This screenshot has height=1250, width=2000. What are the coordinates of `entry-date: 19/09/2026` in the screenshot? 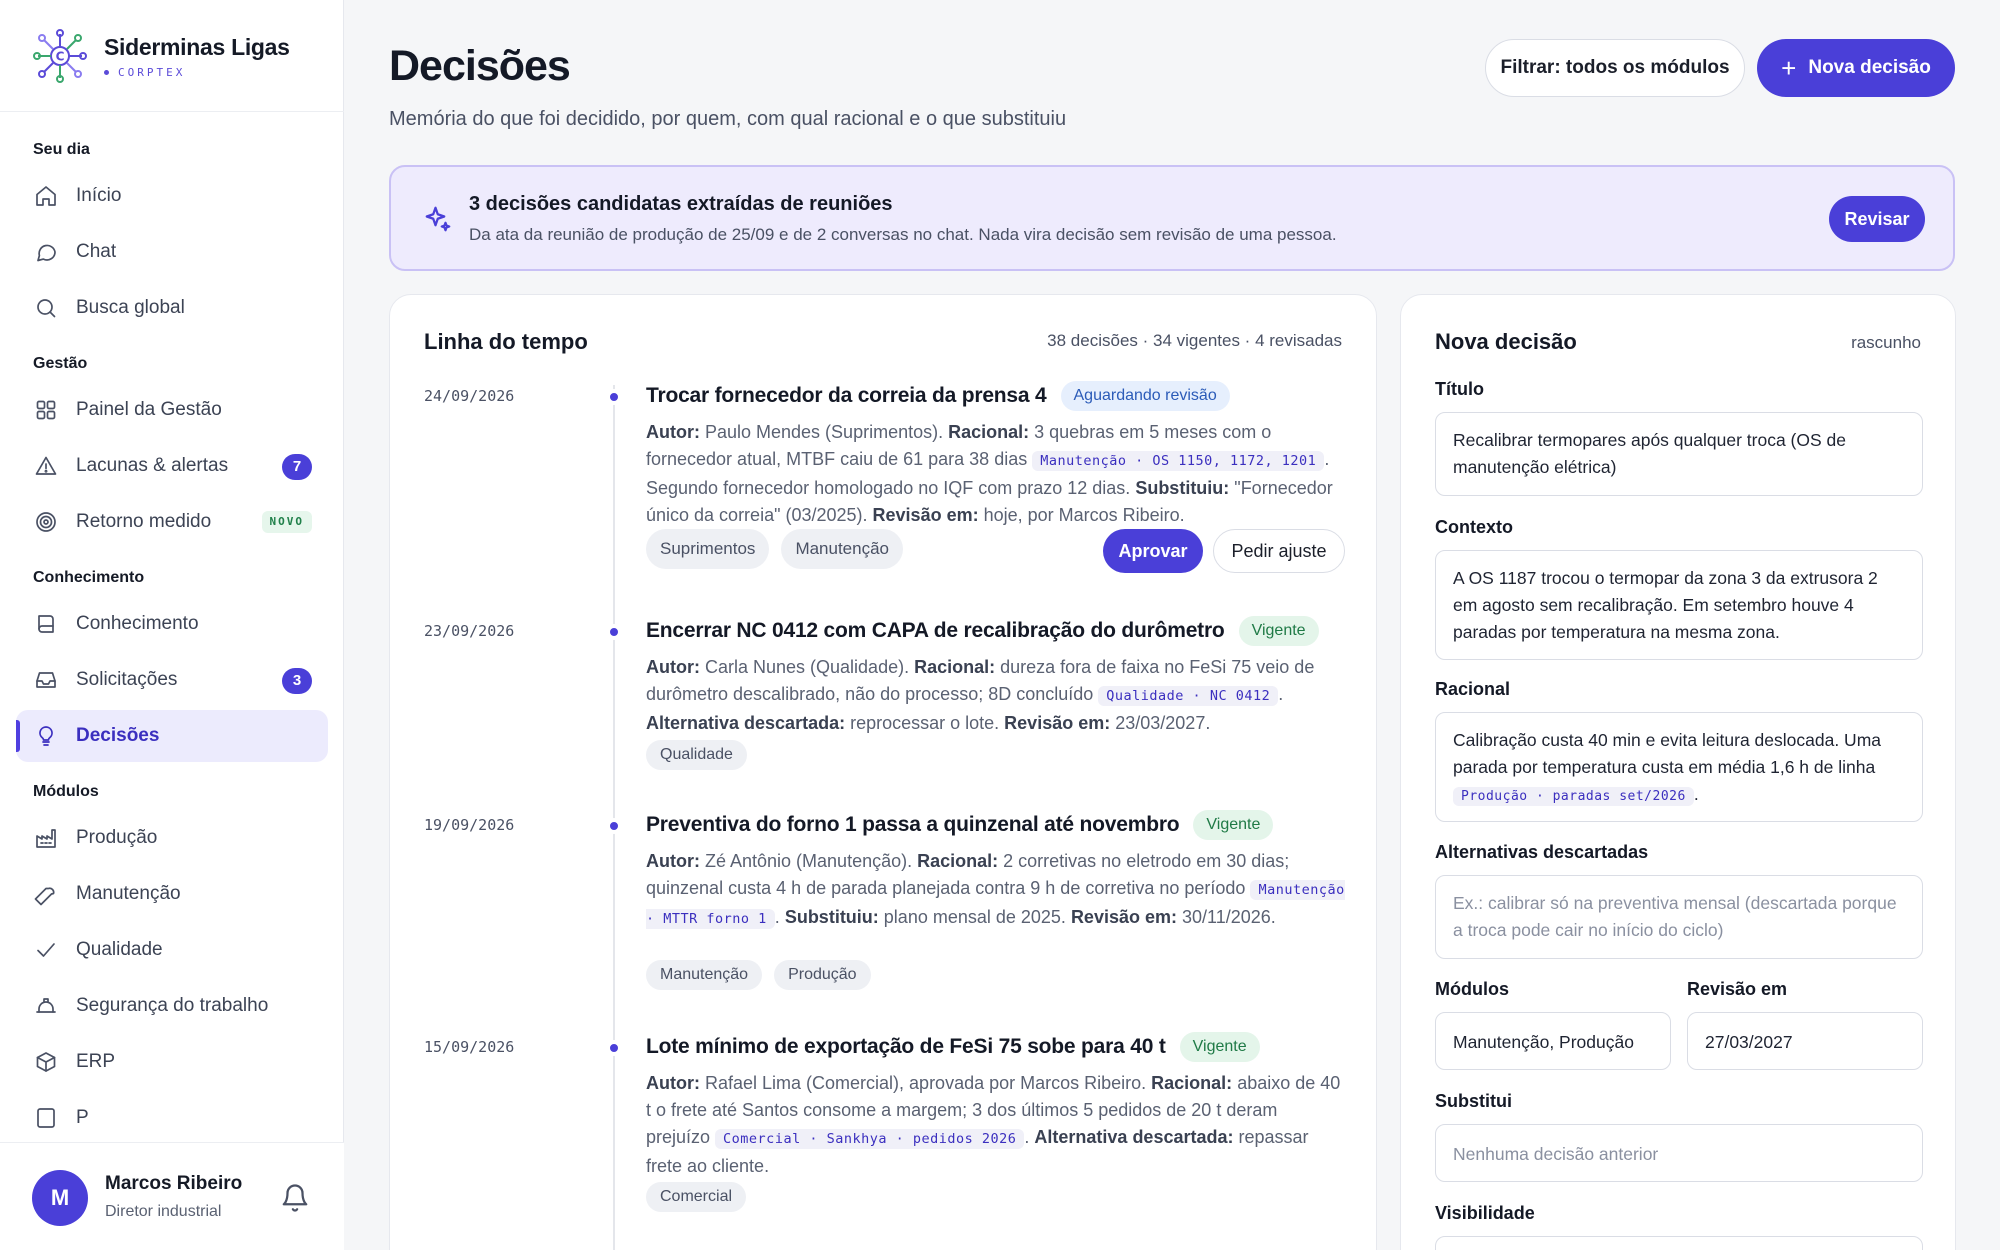 It's located at (469, 825).